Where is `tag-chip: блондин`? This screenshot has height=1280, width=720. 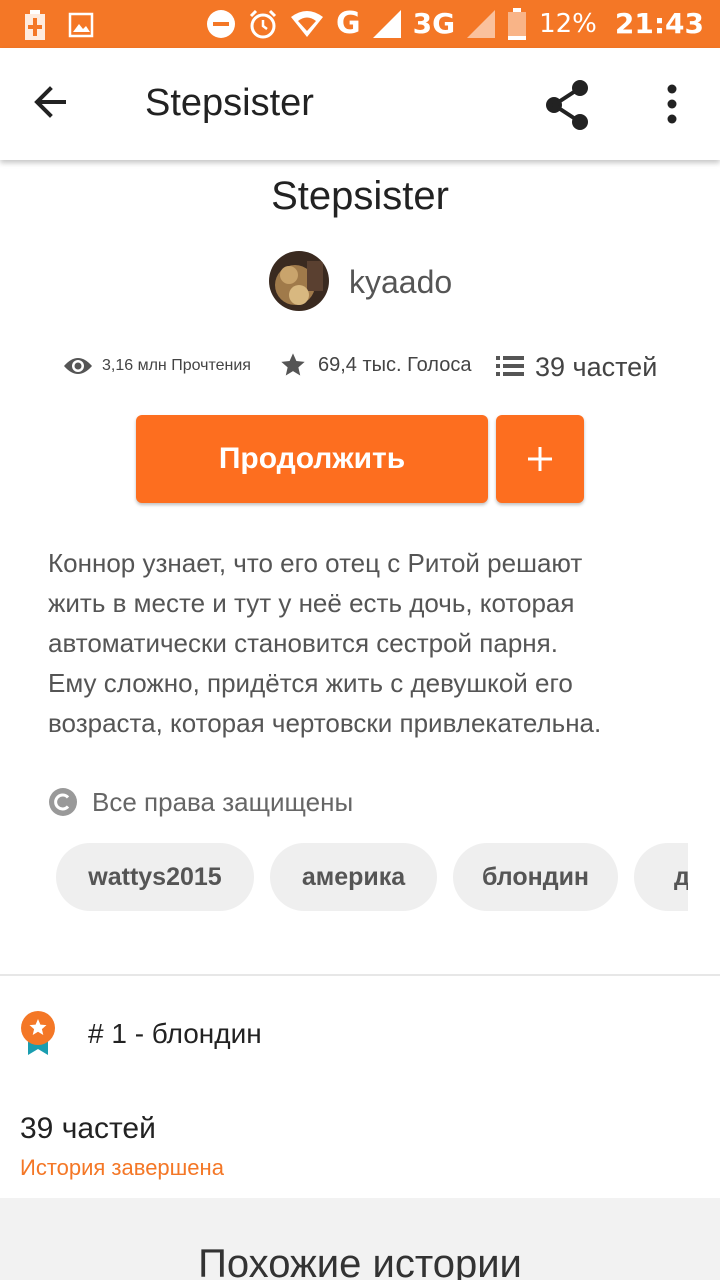
tag-chip: блондин is located at coordinates (535, 877).